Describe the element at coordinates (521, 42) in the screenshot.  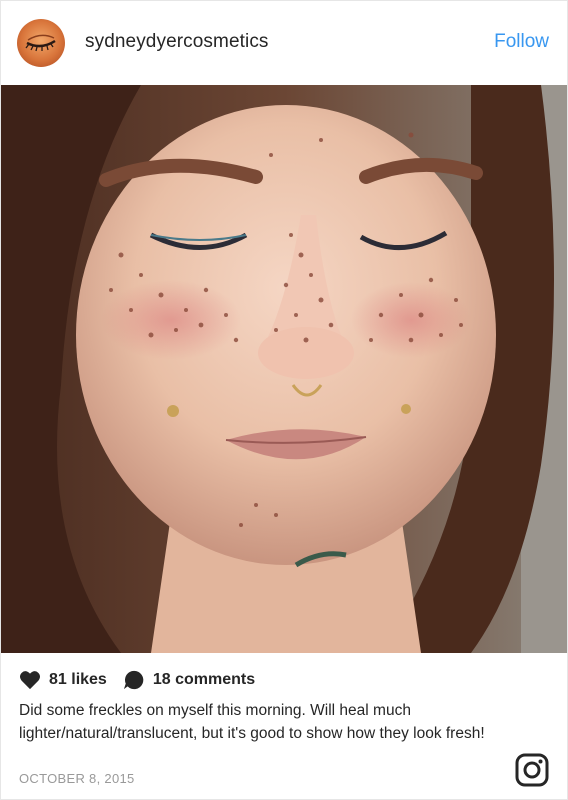
I see `follow-button: Follow` at that location.